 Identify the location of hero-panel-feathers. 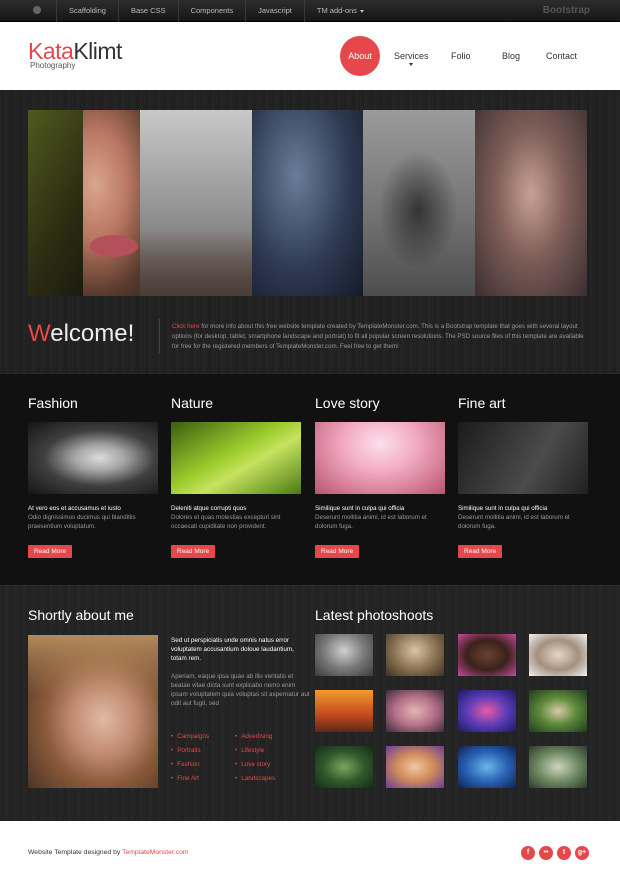
(307, 203).